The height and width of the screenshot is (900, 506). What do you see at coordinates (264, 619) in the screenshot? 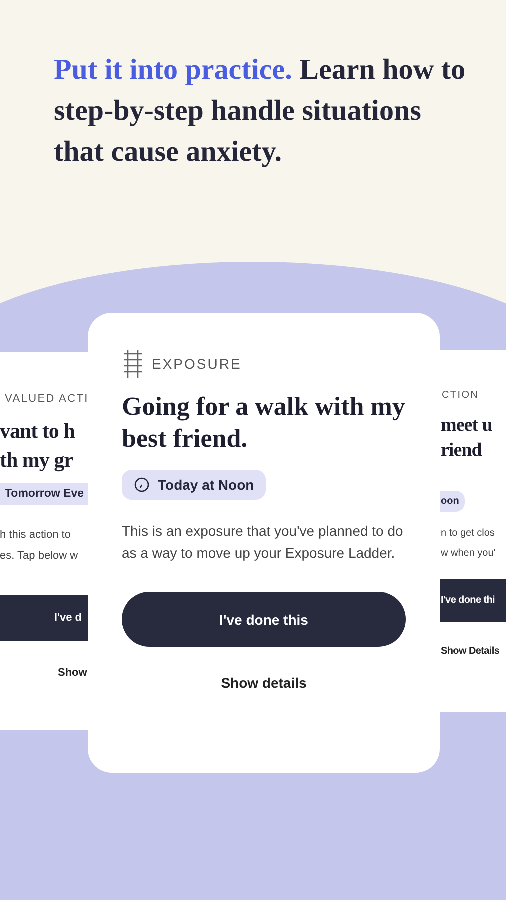
I see `done-button: I've done this` at bounding box center [264, 619].